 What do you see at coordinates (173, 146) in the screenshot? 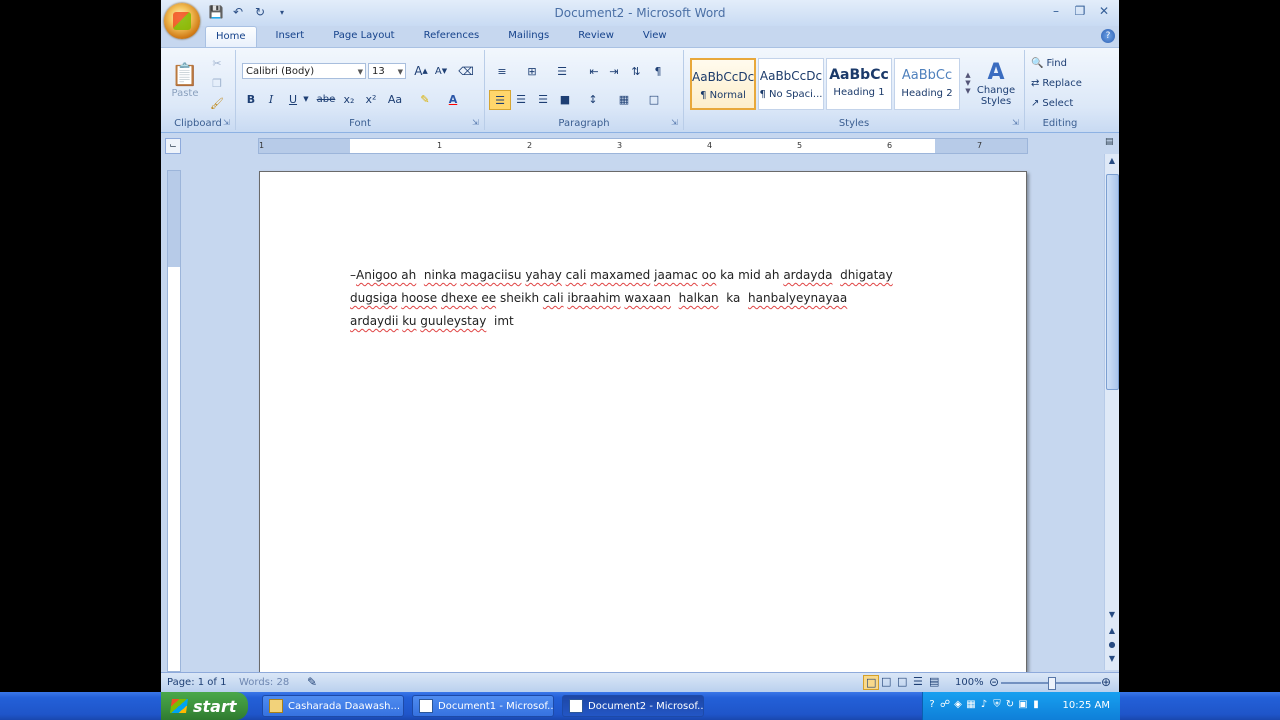
I see `tab-selector-icon: ⌙` at bounding box center [173, 146].